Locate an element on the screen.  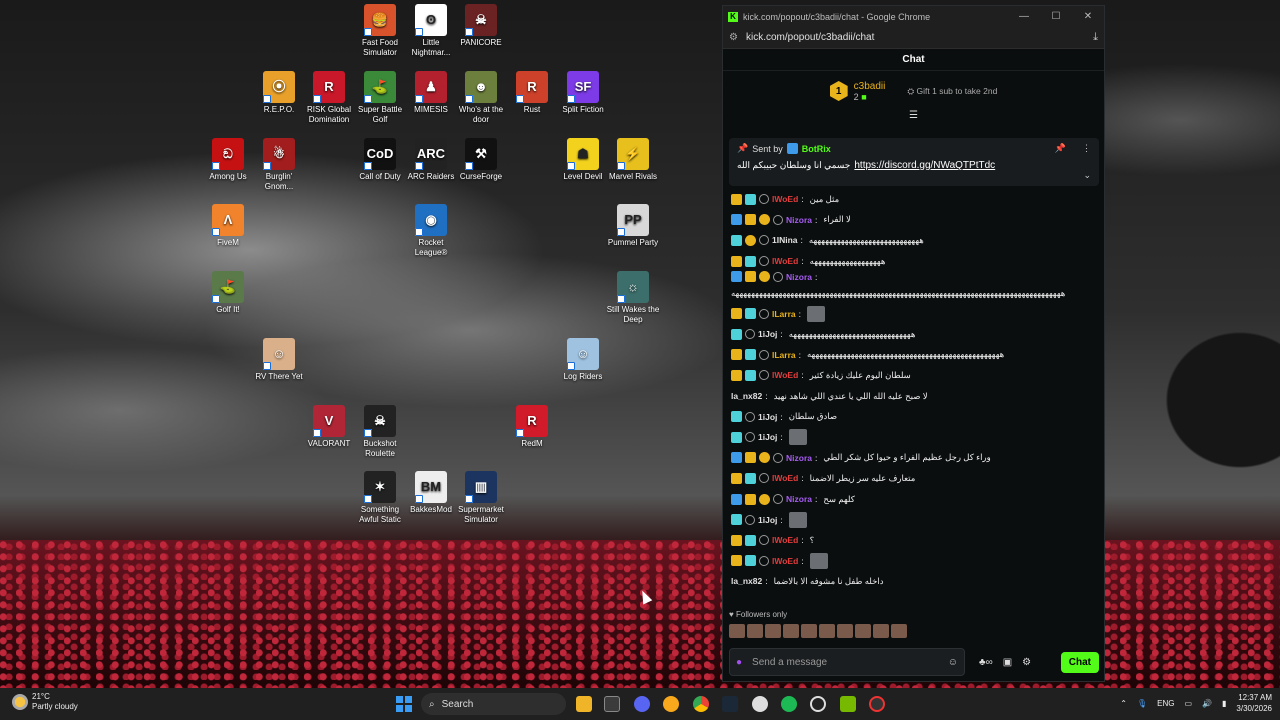
chat-message: la_nx82: داخله طفل نا مشوفه الا بالاضما is located at coordinates (914, 581).